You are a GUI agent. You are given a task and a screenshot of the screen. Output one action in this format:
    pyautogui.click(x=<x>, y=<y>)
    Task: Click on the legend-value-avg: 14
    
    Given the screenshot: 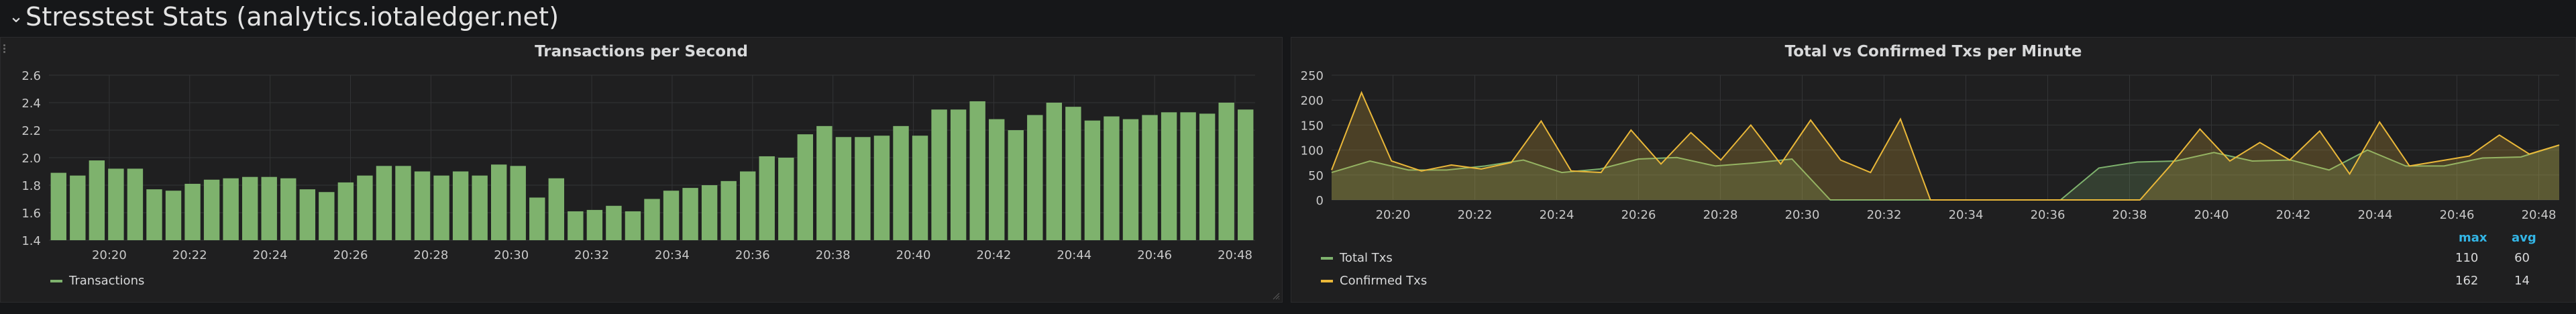 What is the action you would take?
    pyautogui.click(x=2522, y=281)
    